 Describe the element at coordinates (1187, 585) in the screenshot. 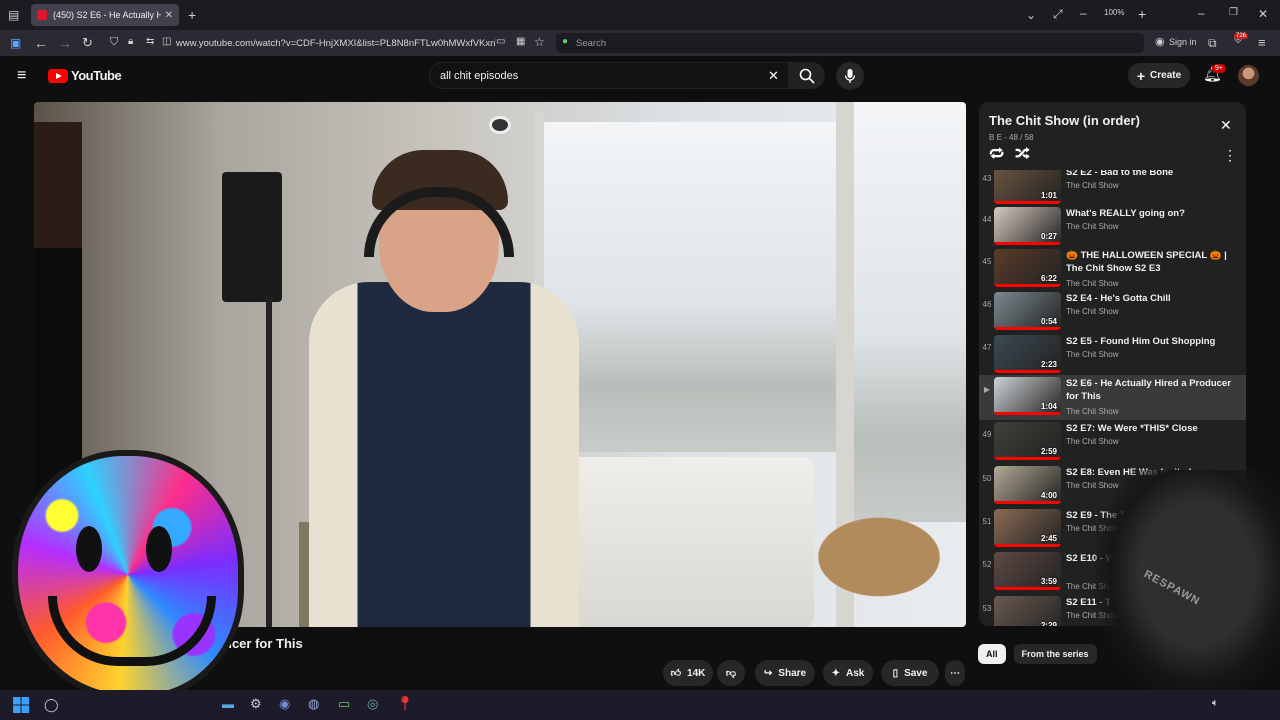

I see `gaming-chair-overlay` at that location.